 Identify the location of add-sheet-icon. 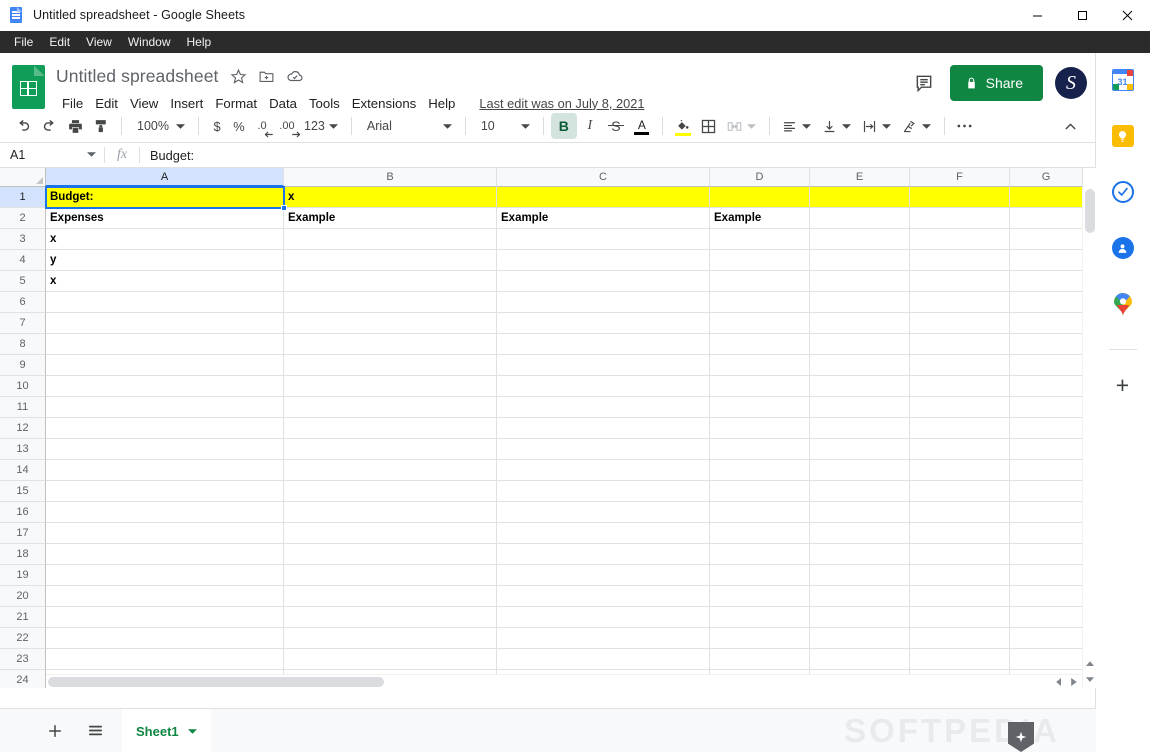
(55, 731).